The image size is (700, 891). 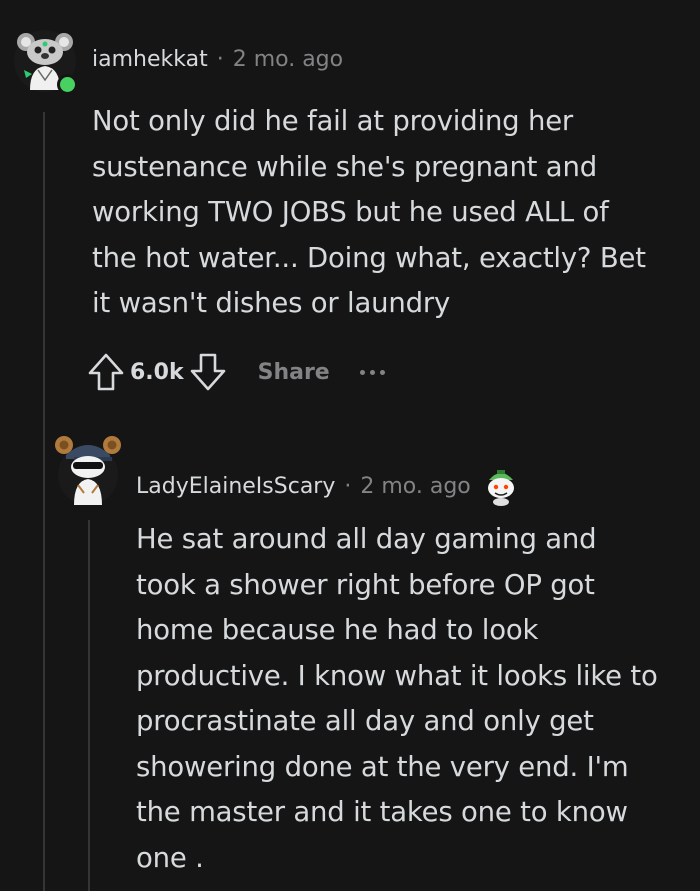 What do you see at coordinates (234, 372) in the screenshot?
I see `comment-actions: 6.0k Share` at bounding box center [234, 372].